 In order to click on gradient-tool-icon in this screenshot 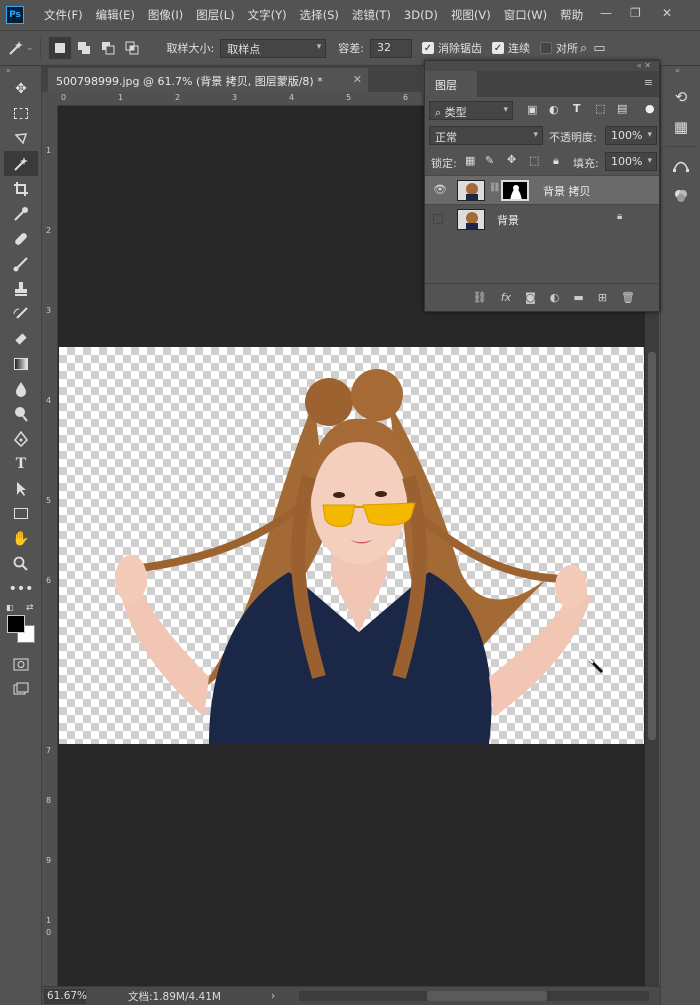, I will do `click(21, 363)`.